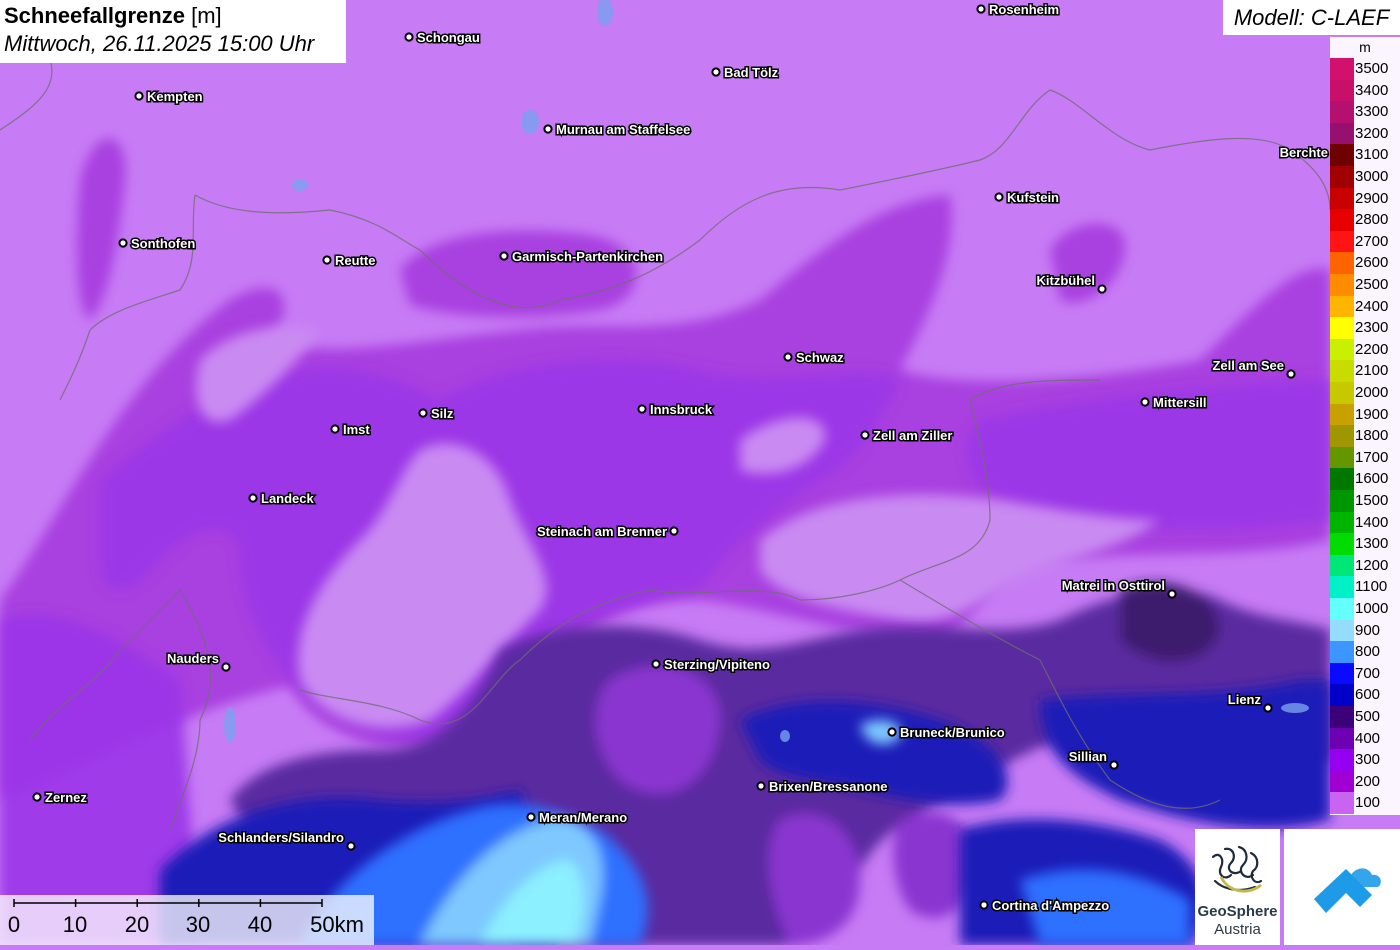 The width and height of the screenshot is (1400, 950). Describe the element at coordinates (602, 531) in the screenshot. I see `city-label: Steinach am Brenner` at that location.